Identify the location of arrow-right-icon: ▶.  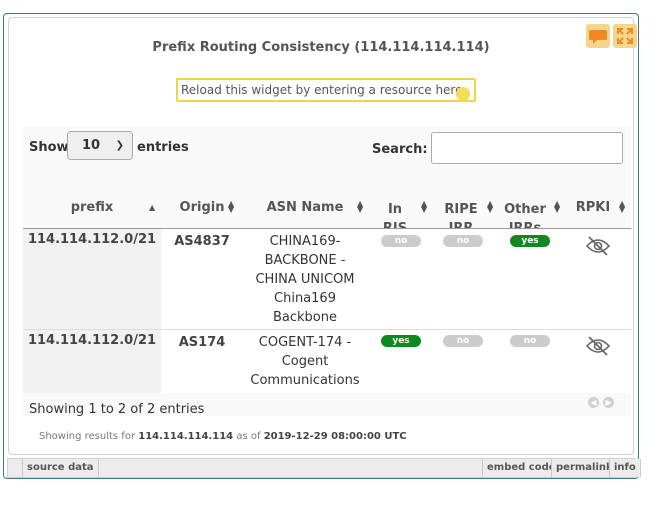
(608, 402).